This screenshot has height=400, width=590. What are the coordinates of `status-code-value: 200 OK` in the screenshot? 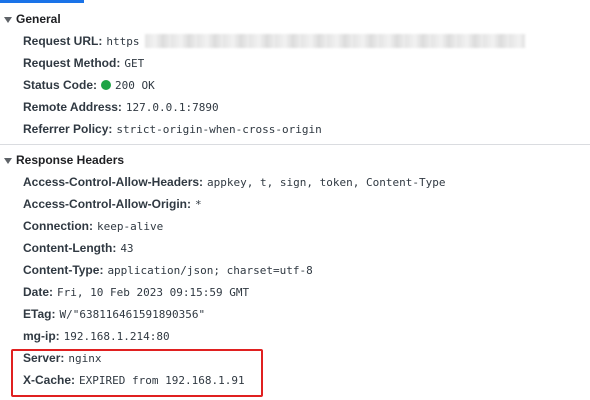 It's located at (135, 85).